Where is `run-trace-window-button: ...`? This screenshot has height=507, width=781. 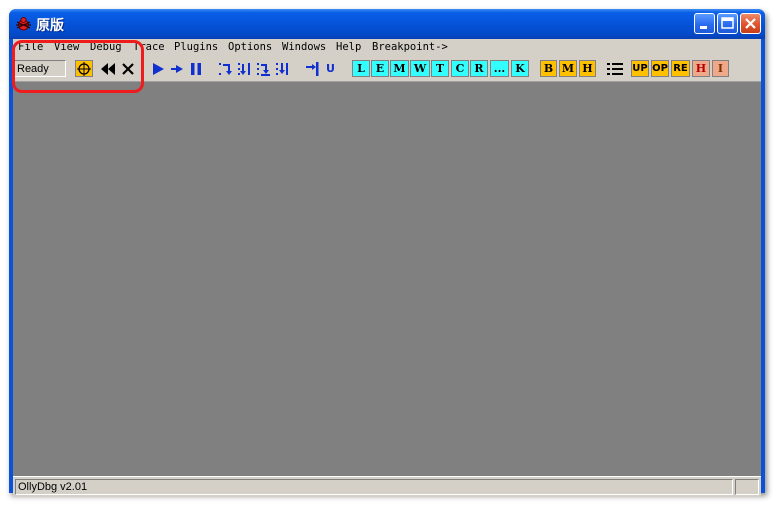
run-trace-window-button: ... is located at coordinates (499, 68).